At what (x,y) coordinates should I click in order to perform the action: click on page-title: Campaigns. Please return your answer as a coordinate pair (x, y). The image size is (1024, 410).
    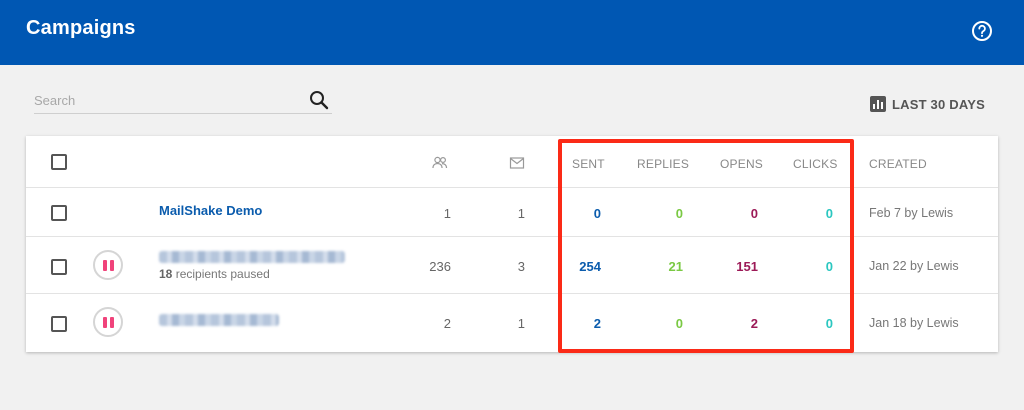
    Looking at the image, I should click on (81, 28).